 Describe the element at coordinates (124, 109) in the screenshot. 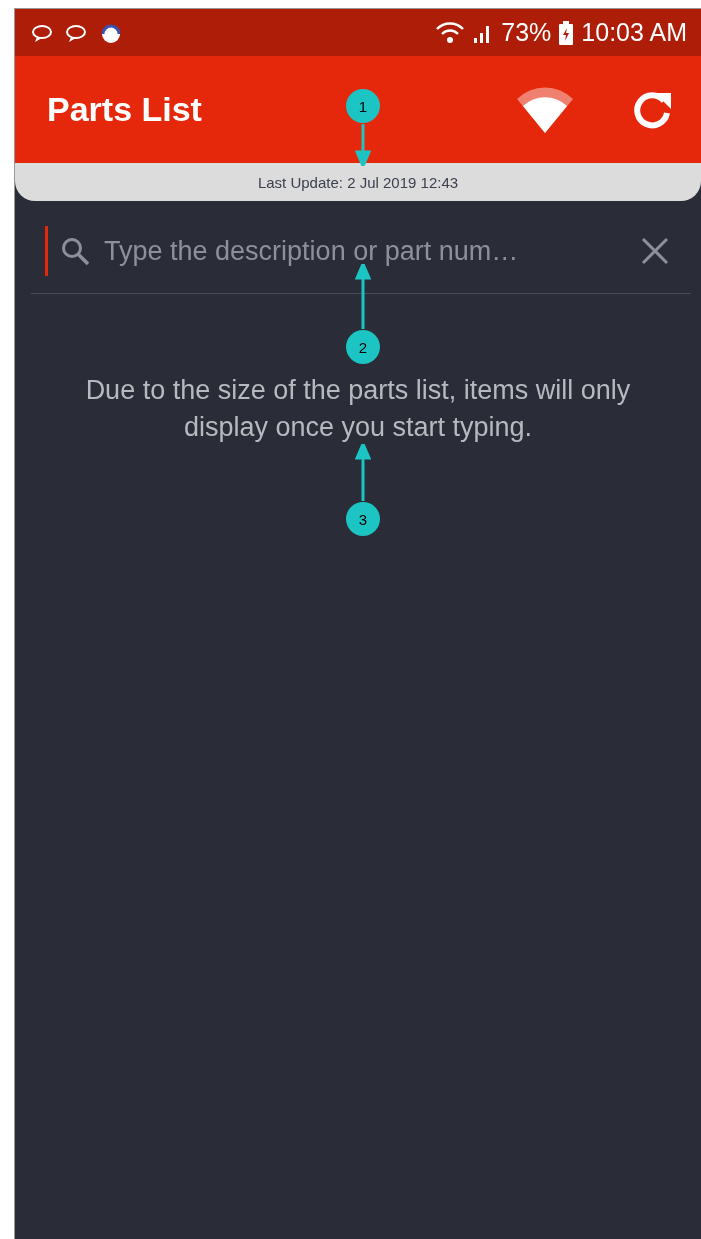

I see `page-title: Parts List` at that location.